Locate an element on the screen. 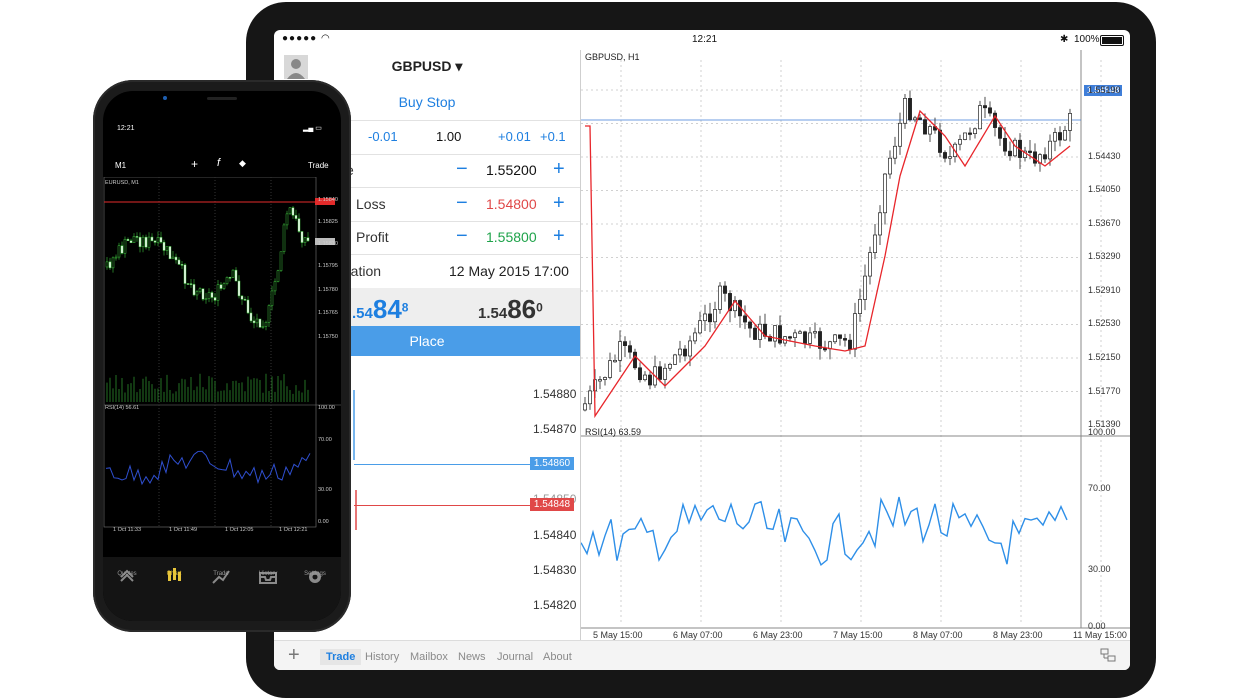 The image size is (1250, 700). rsi-level: 30.00 is located at coordinates (1099, 569).